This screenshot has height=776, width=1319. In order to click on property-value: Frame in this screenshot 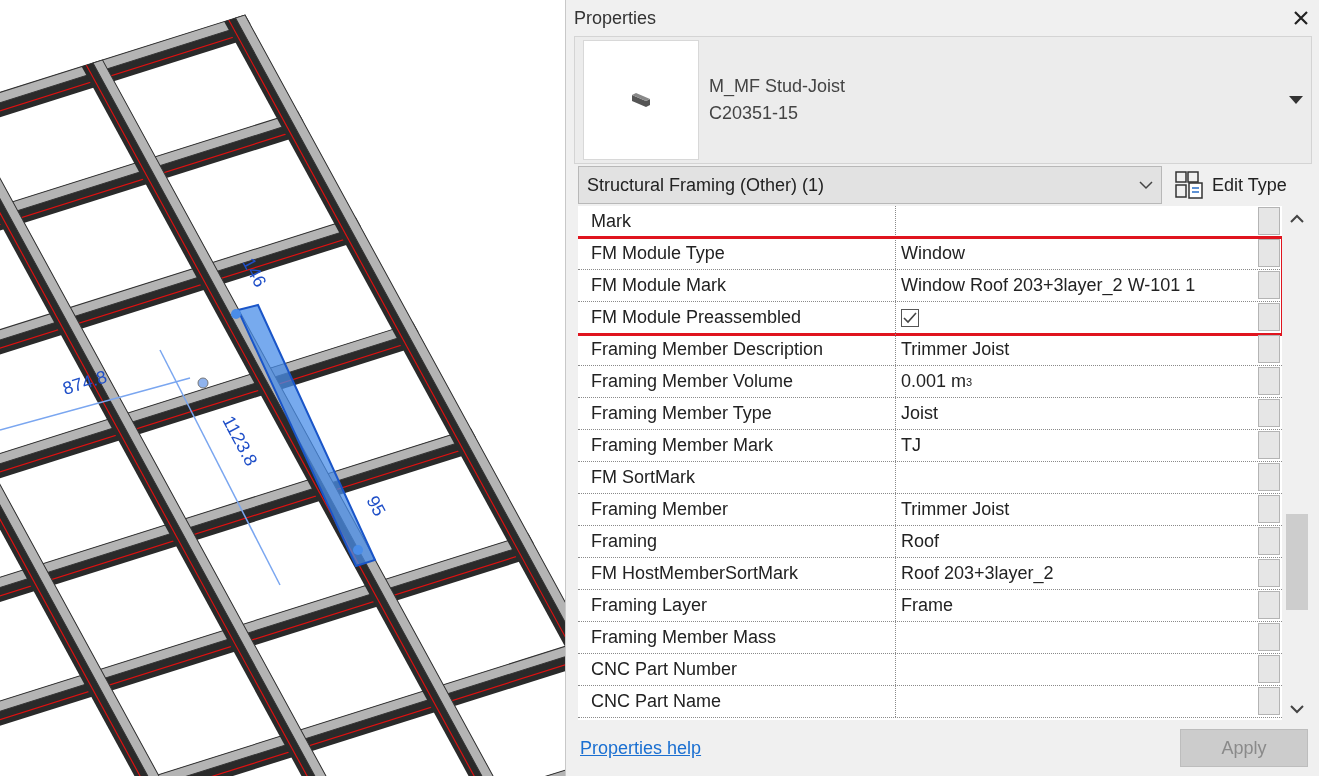, I will do `click(927, 605)`.